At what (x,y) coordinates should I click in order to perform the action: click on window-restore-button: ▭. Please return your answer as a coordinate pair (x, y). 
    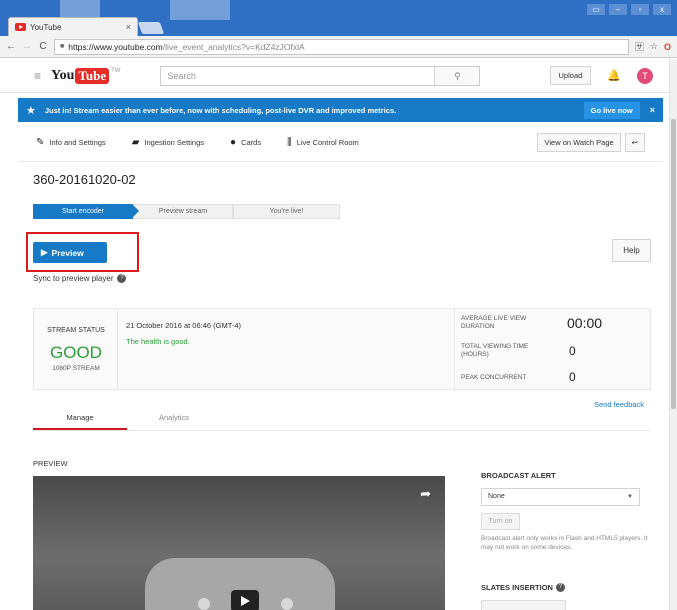
    Looking at the image, I should click on (596, 9).